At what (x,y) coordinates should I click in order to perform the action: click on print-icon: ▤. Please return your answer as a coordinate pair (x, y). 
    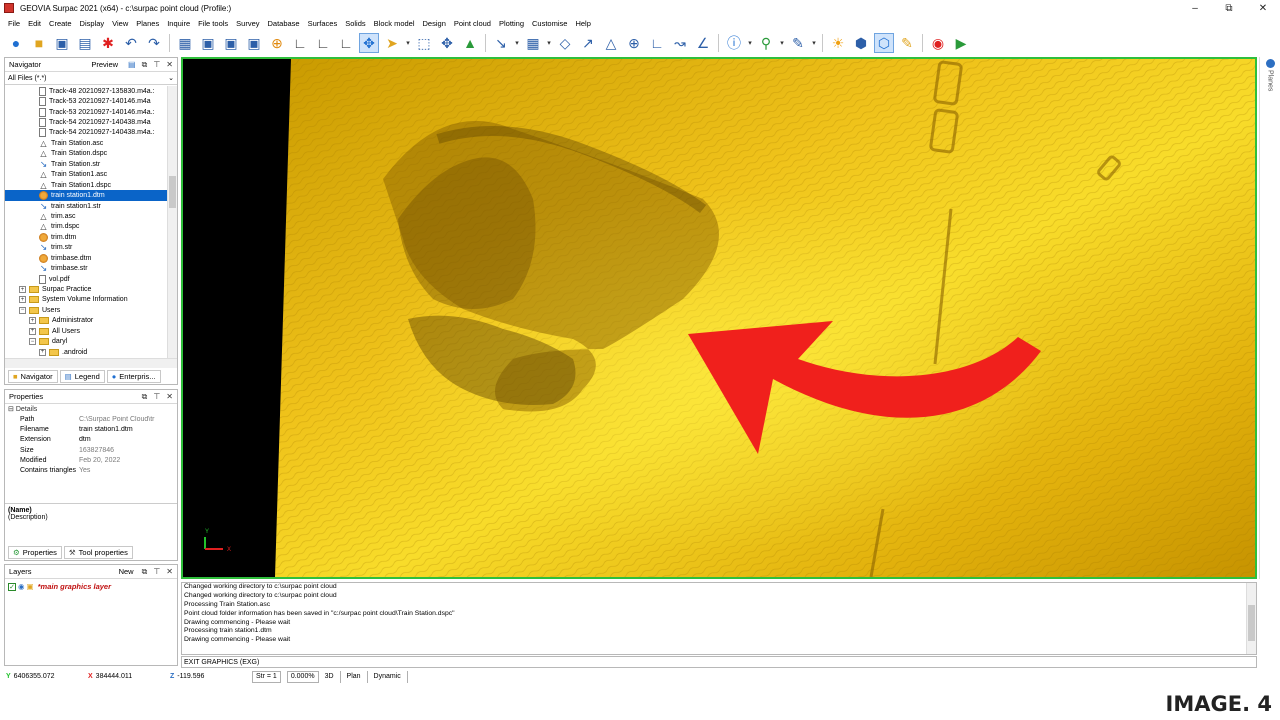
    Looking at the image, I should click on (85, 43).